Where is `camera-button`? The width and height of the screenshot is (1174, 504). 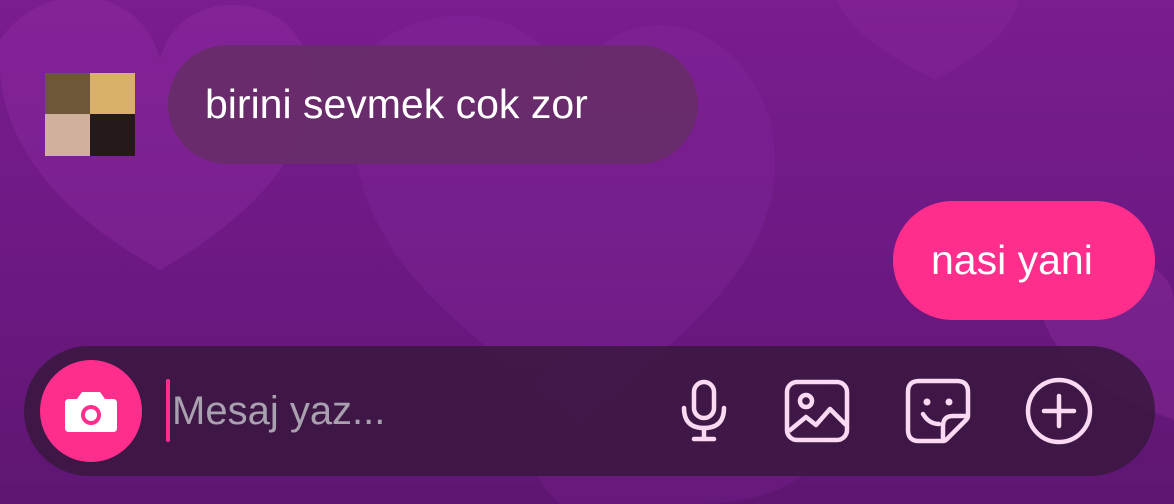 camera-button is located at coordinates (91, 411).